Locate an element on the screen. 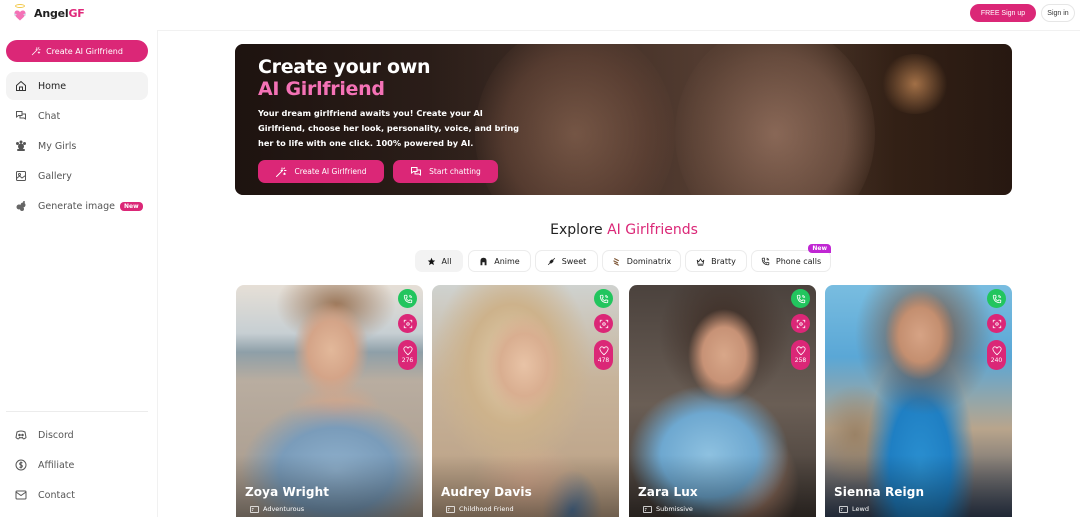  sidebar-item-label: Affiliate is located at coordinates (56, 465).